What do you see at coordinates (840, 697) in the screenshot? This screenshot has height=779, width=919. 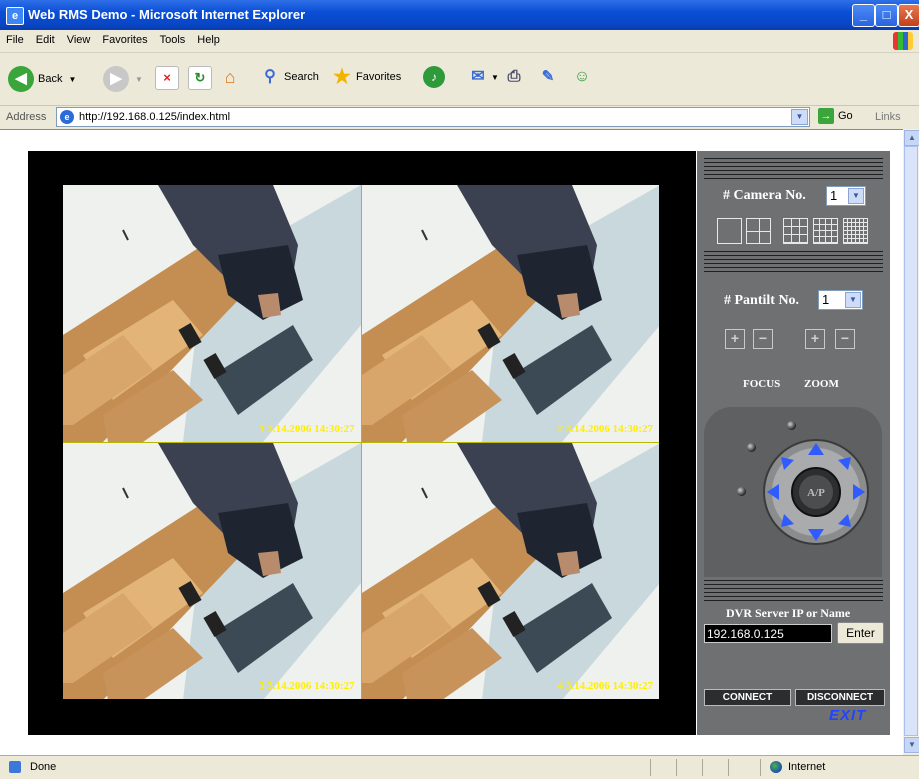 I see `disconnect-button: DISCONNECT` at bounding box center [840, 697].